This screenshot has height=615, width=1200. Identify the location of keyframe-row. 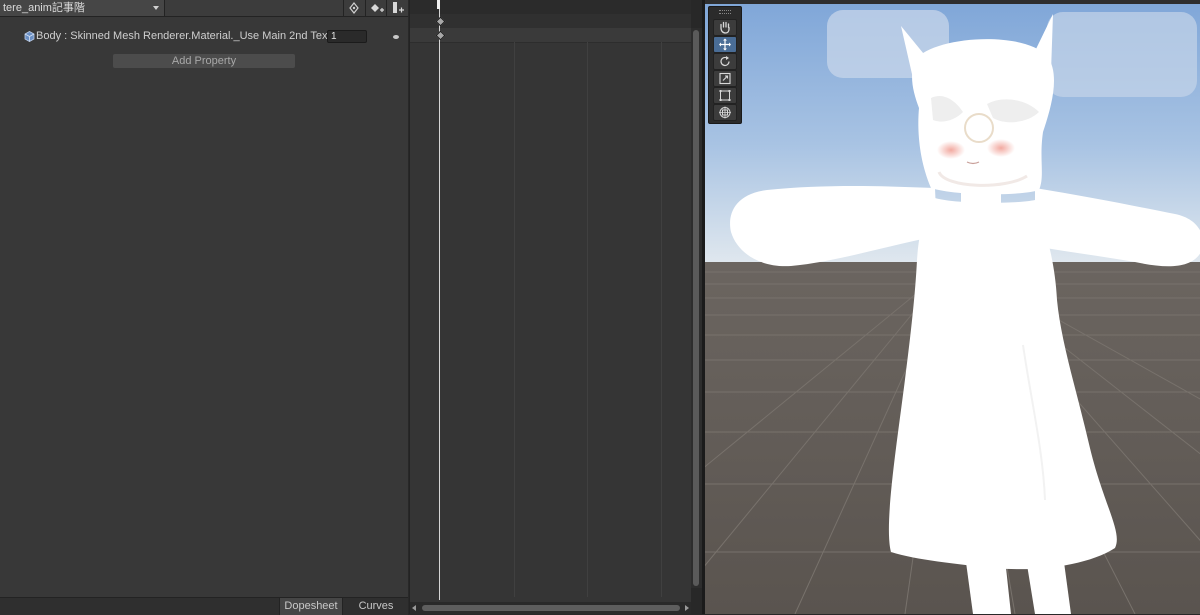
(550, 35).